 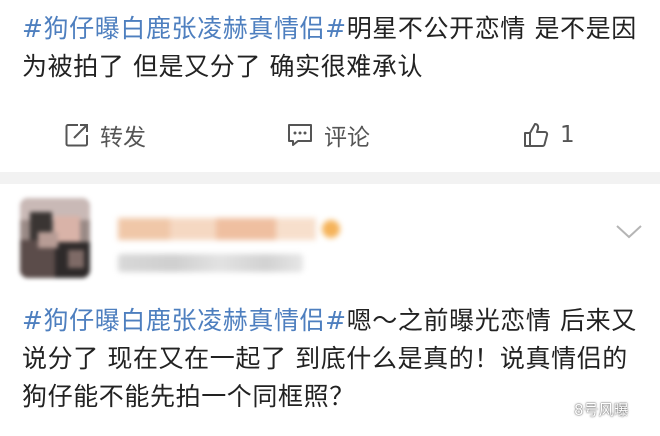 I want to click on share-icon, so click(x=77, y=135).